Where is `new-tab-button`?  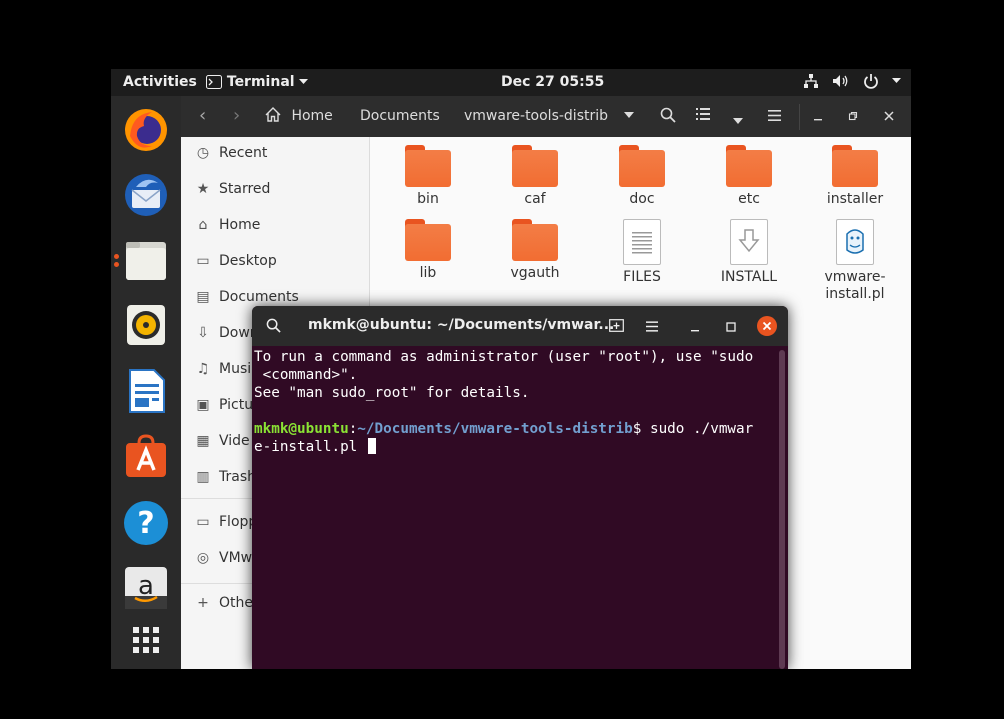
new-tab-button is located at coordinates (616, 327).